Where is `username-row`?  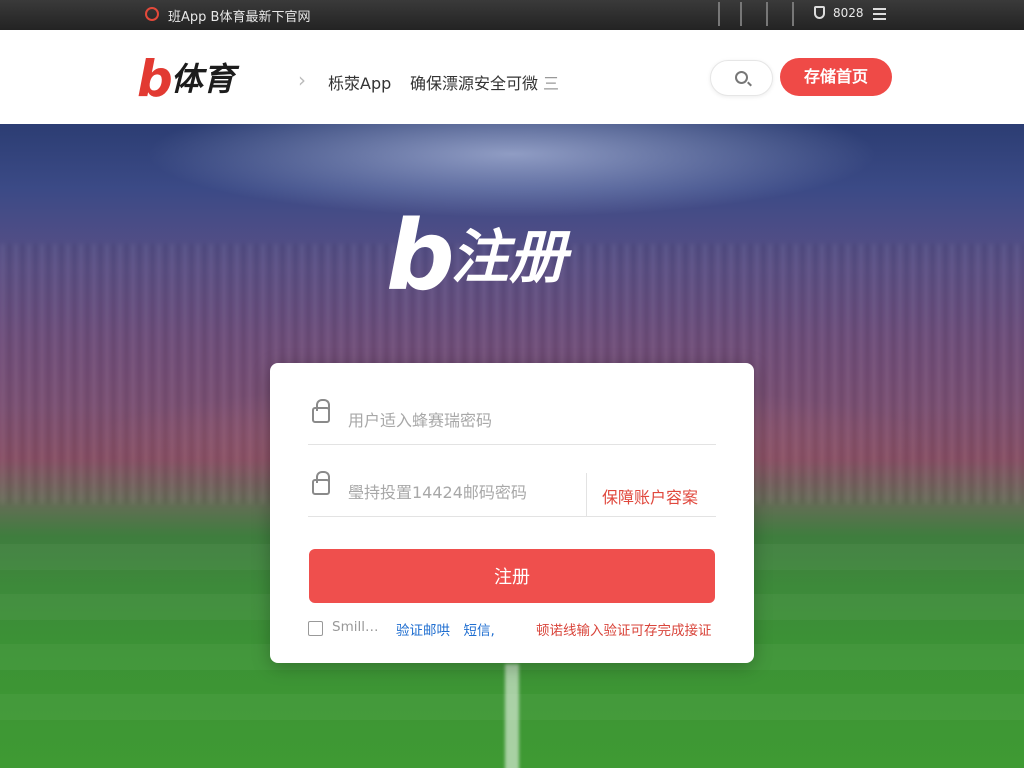 username-row is located at coordinates (512, 420).